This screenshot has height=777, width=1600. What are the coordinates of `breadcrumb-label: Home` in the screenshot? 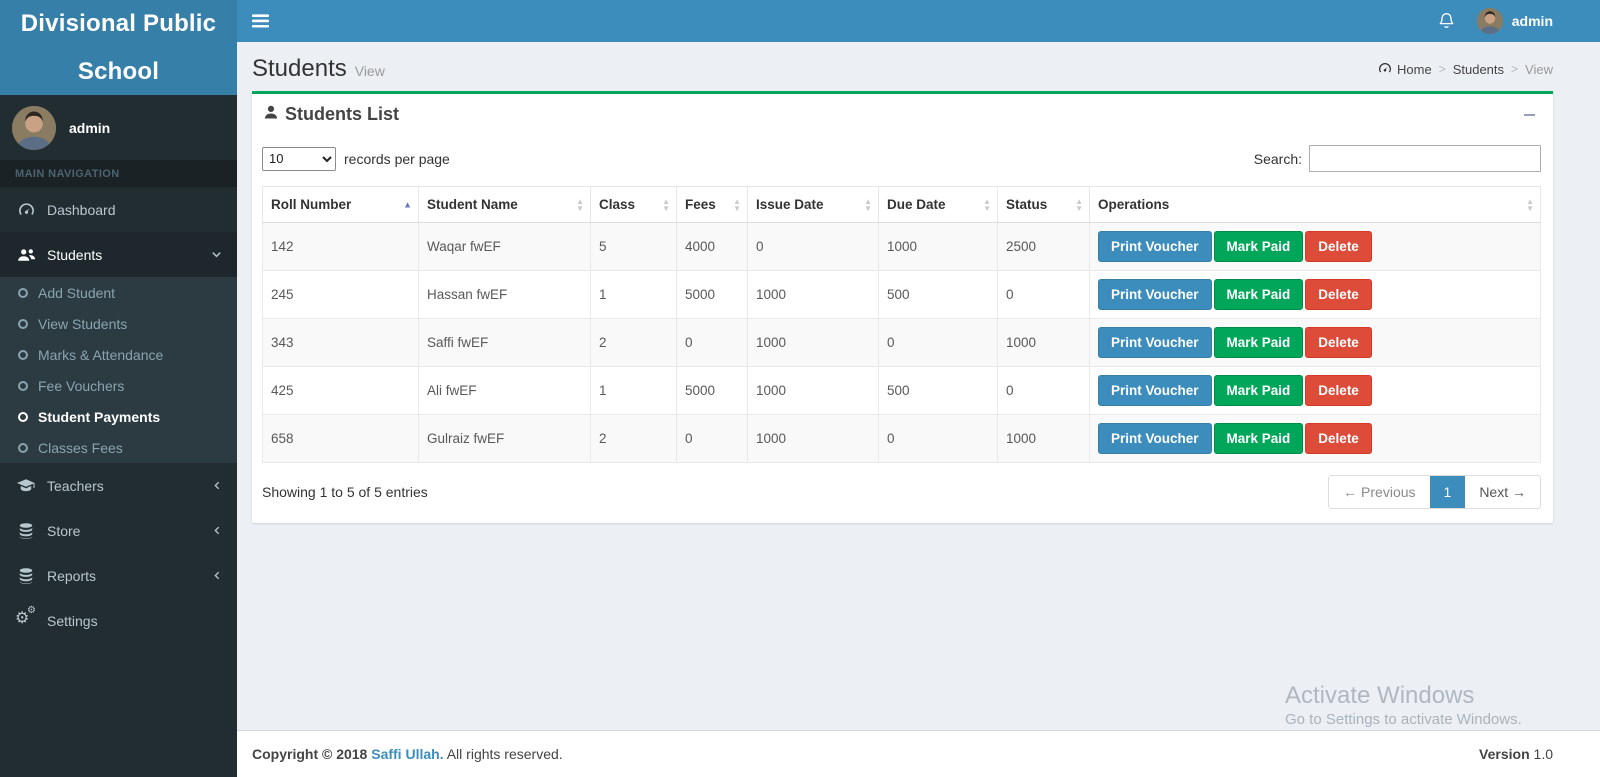 It's located at (1414, 69).